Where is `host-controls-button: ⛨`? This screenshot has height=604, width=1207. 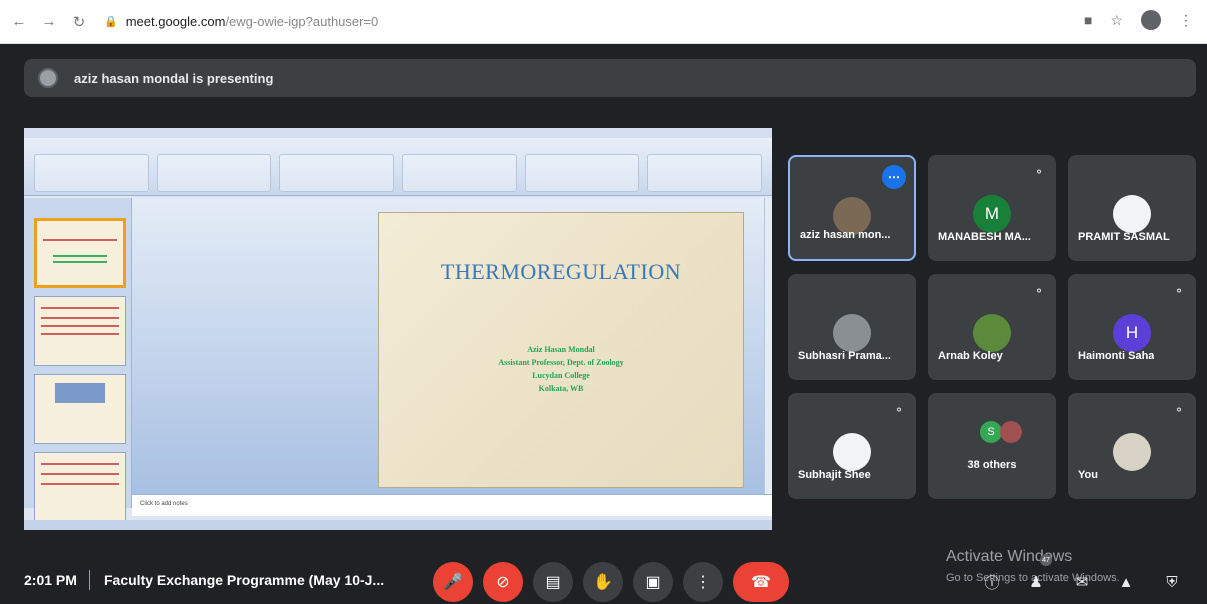
host-controls-button: ⛨ is located at coordinates (1172, 582).